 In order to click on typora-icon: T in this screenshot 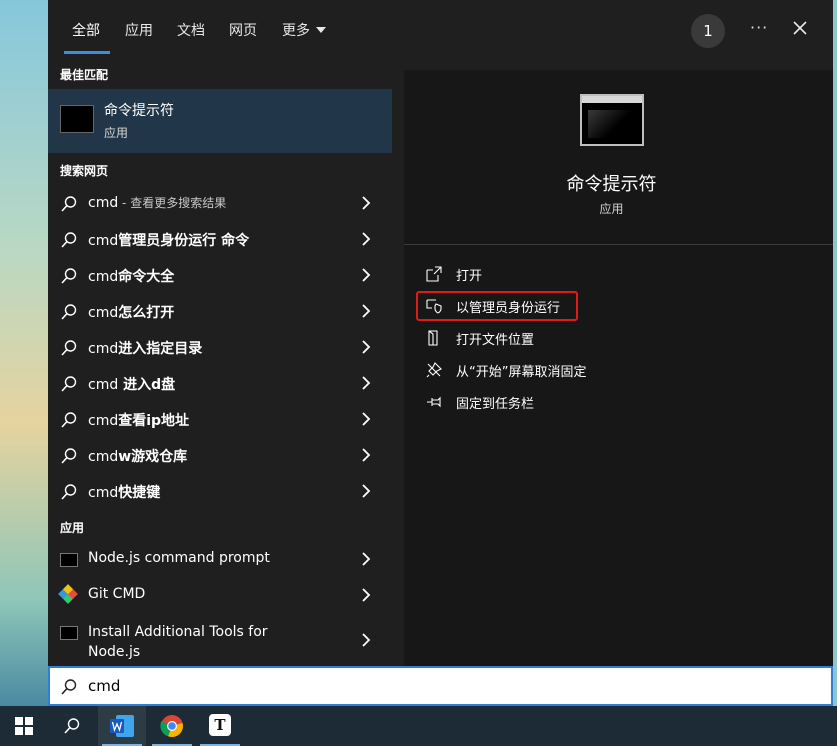, I will do `click(220, 725)`.